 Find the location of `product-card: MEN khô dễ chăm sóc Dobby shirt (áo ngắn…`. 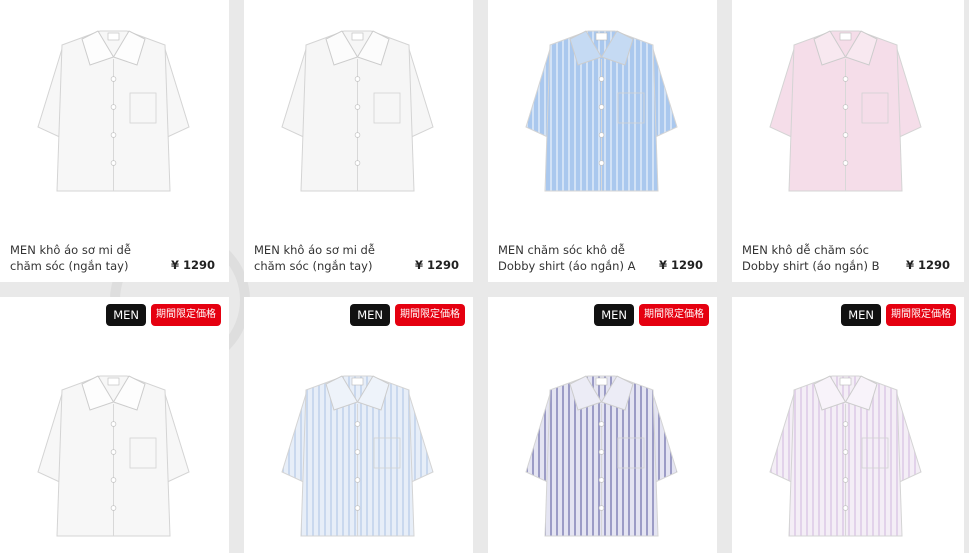

product-card: MEN khô dễ chăm sóc Dobby shirt (áo ngắn… is located at coordinates (848, 141).